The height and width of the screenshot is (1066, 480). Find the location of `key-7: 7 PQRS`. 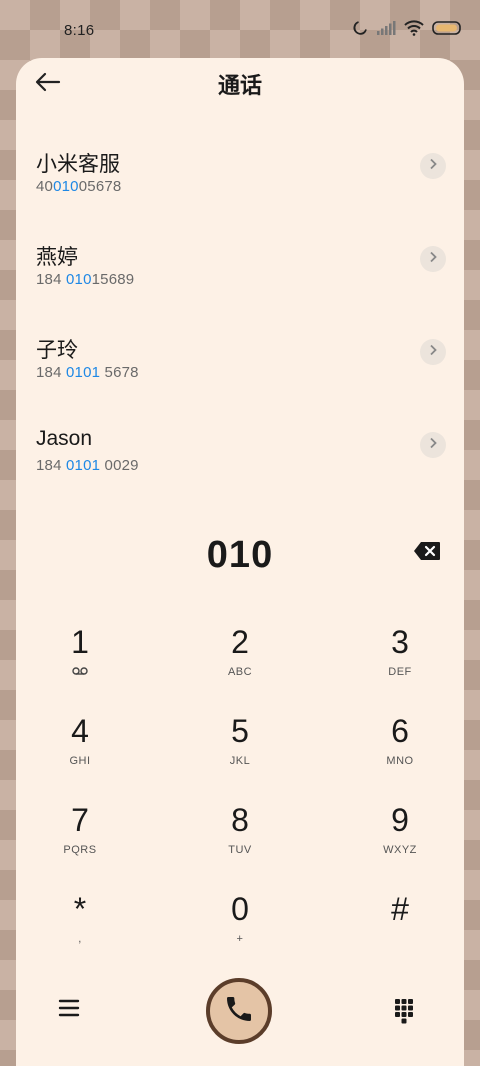

key-7: 7 PQRS is located at coordinates (80, 837).